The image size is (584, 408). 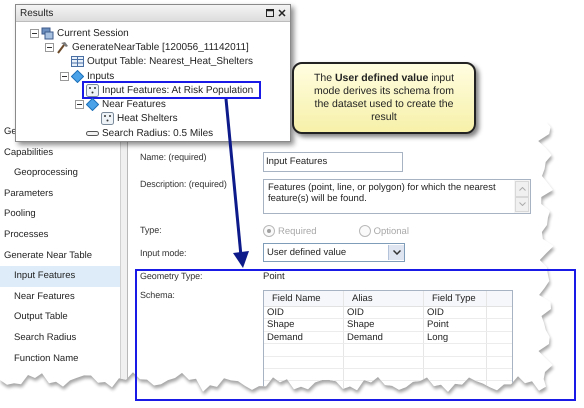 What do you see at coordinates (47, 33) in the screenshot?
I see `stacked-windows-icon` at bounding box center [47, 33].